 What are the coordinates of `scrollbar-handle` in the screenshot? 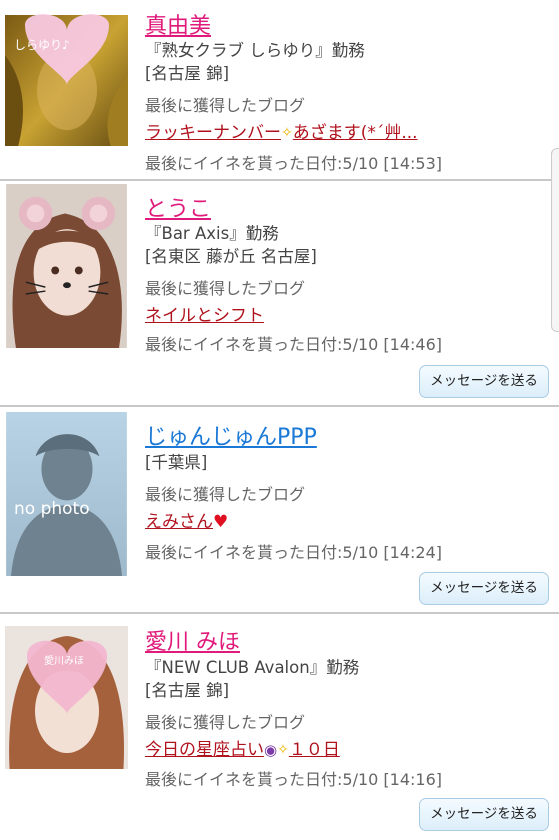 It's located at (555, 240).